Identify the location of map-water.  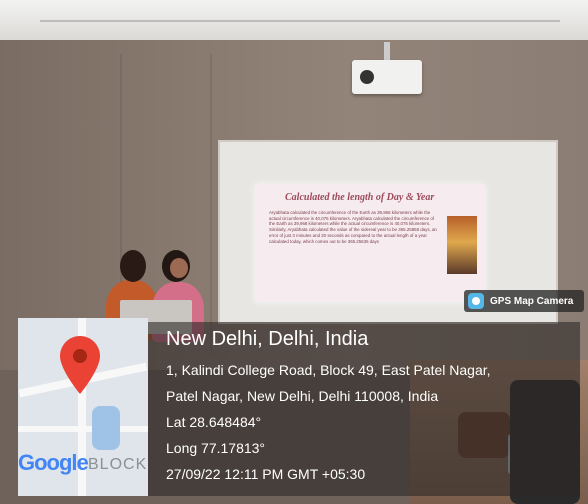
(106, 428).